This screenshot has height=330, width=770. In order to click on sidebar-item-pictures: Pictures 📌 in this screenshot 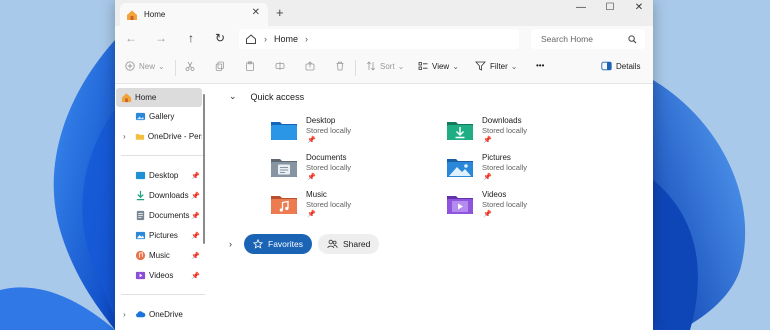, I will do `click(159, 235)`.